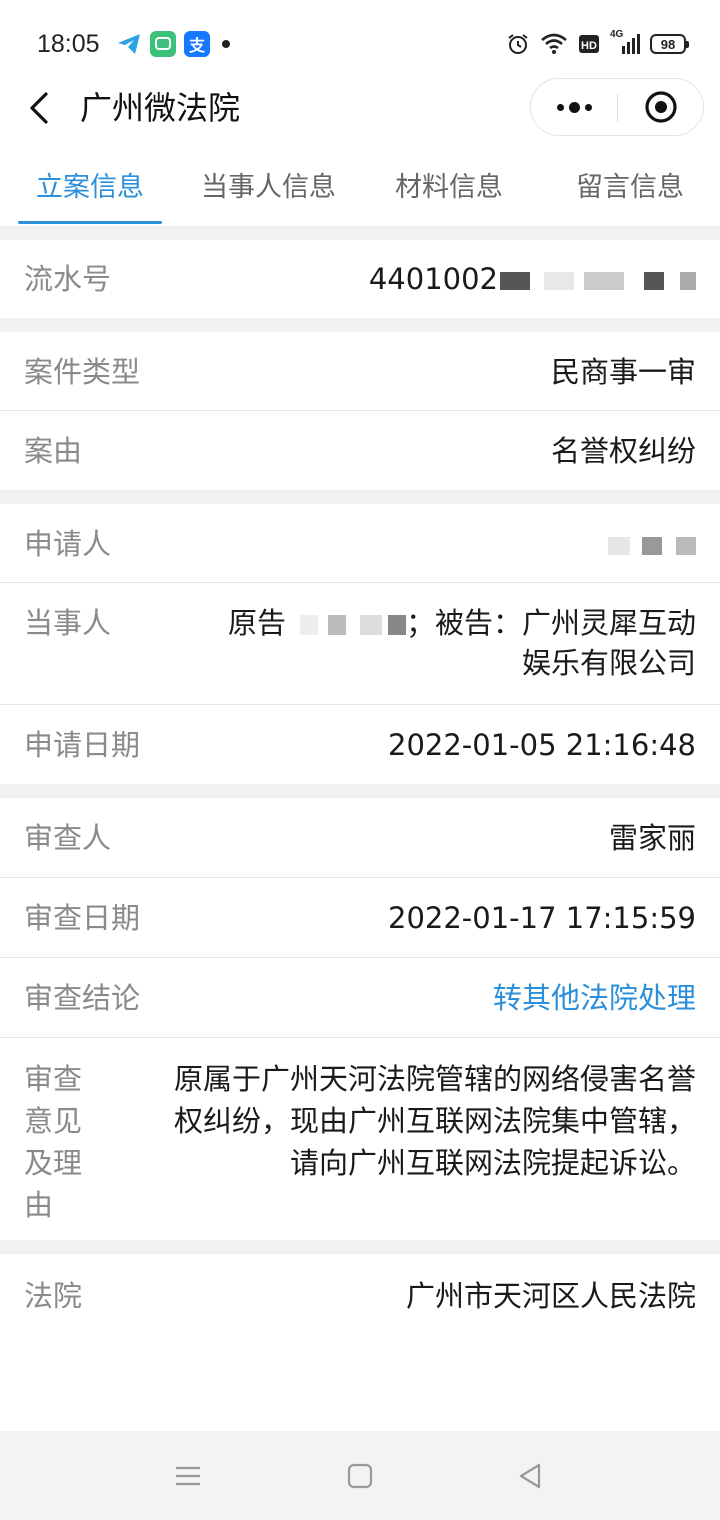 This screenshot has height=1520, width=720. What do you see at coordinates (90, 190) in the screenshot?
I see `tab-filing-info: 立案信息` at bounding box center [90, 190].